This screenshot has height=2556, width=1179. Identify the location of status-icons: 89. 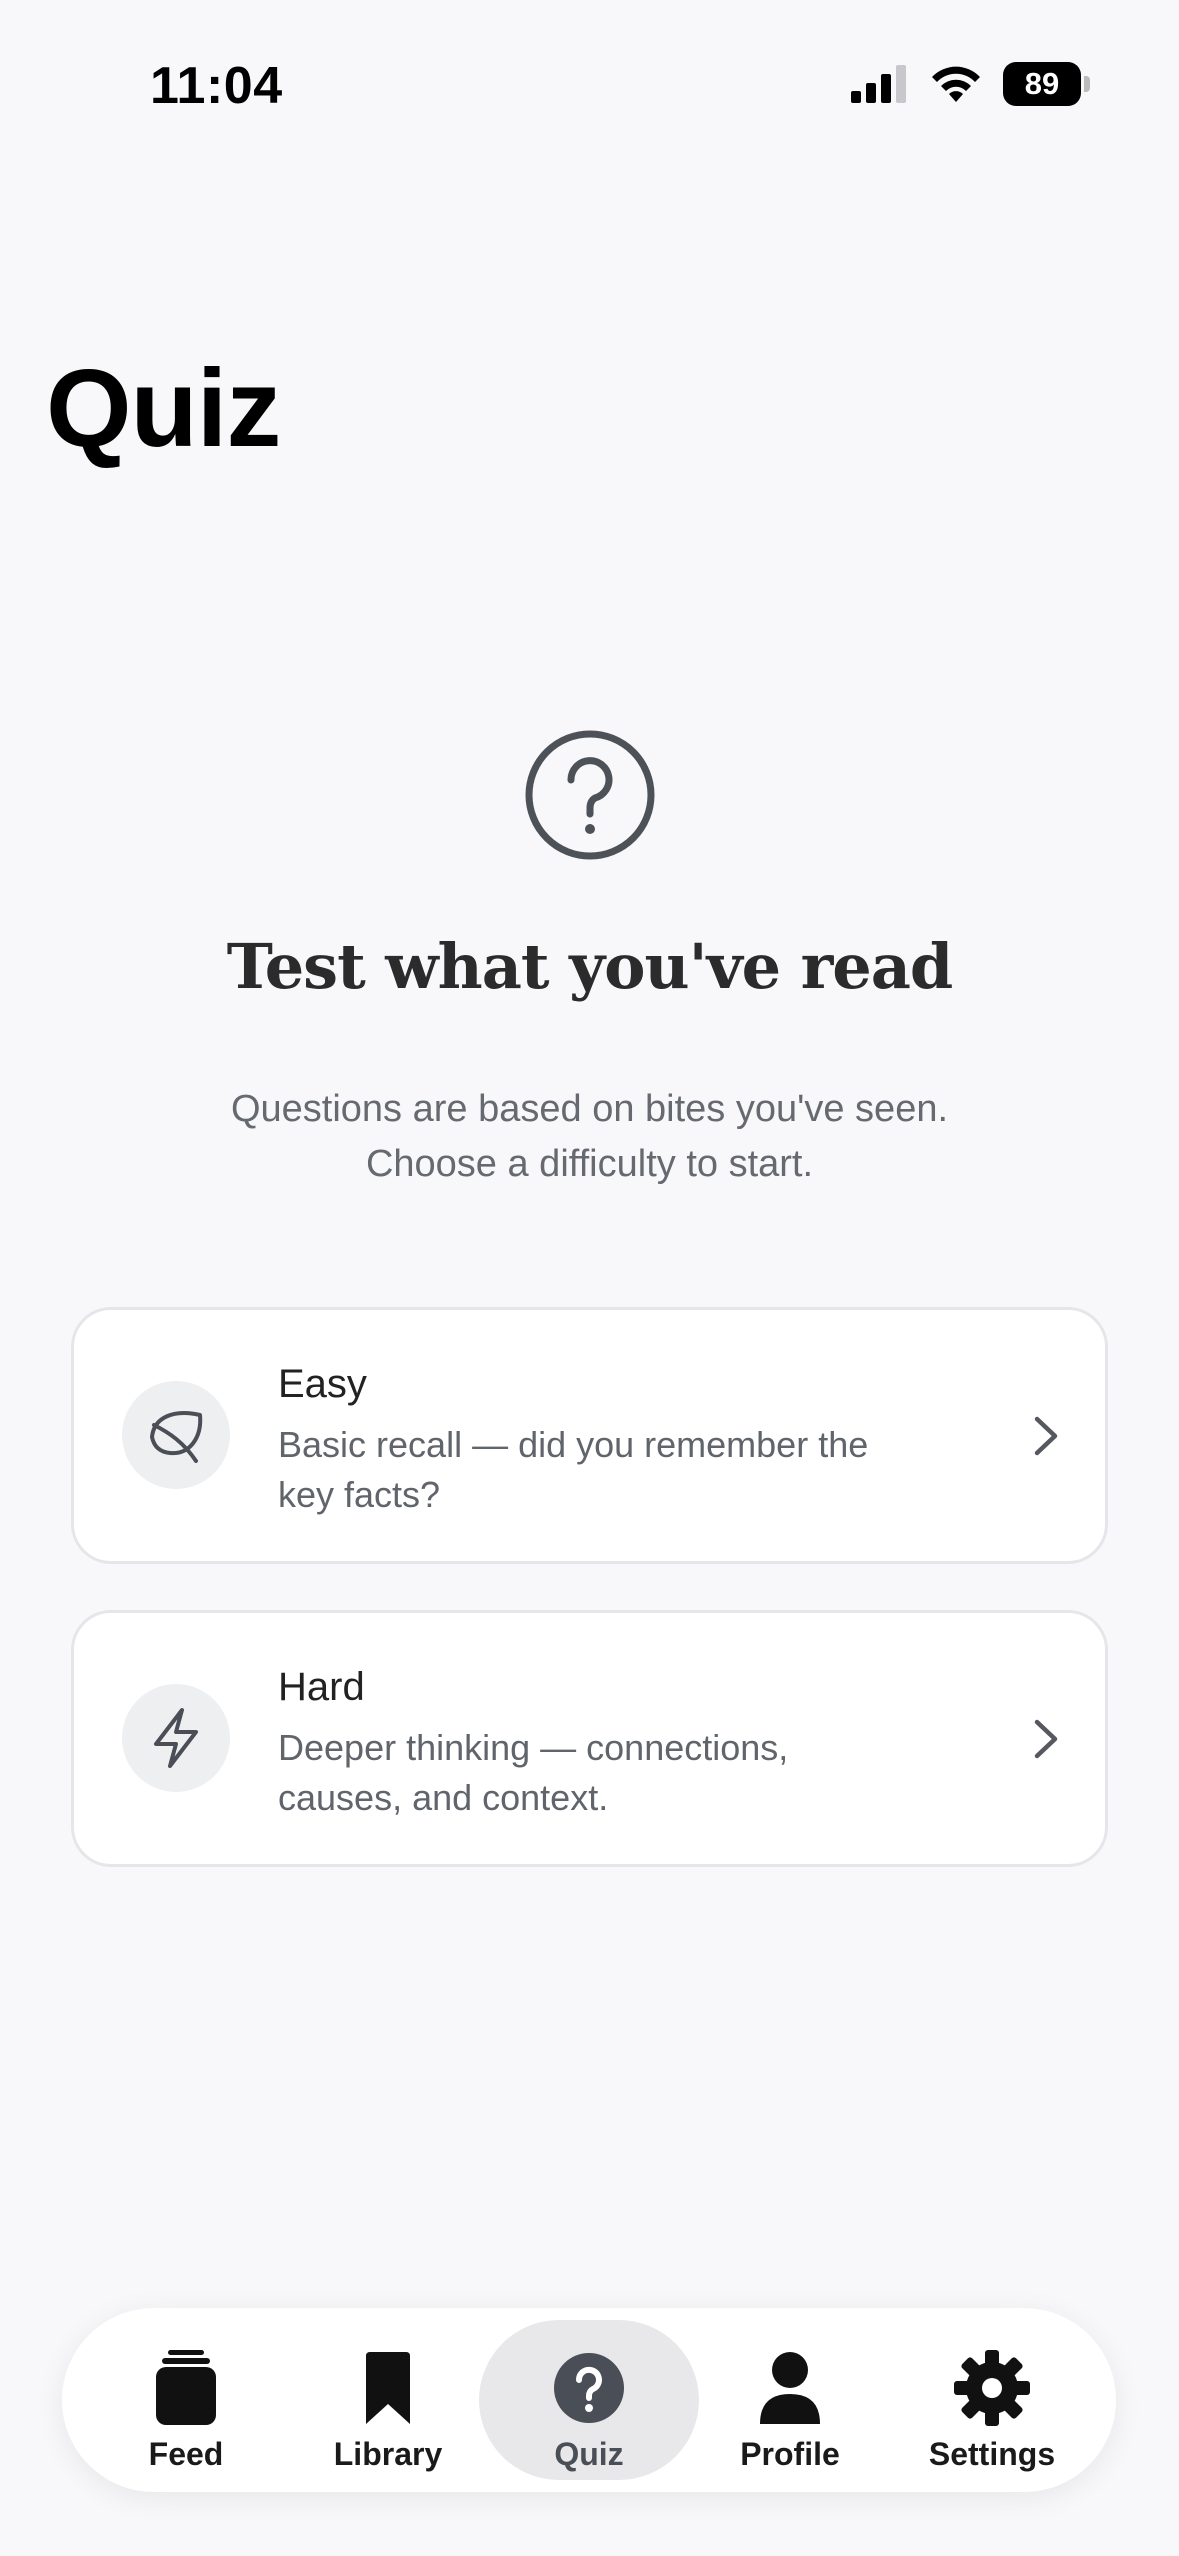
(970, 84).